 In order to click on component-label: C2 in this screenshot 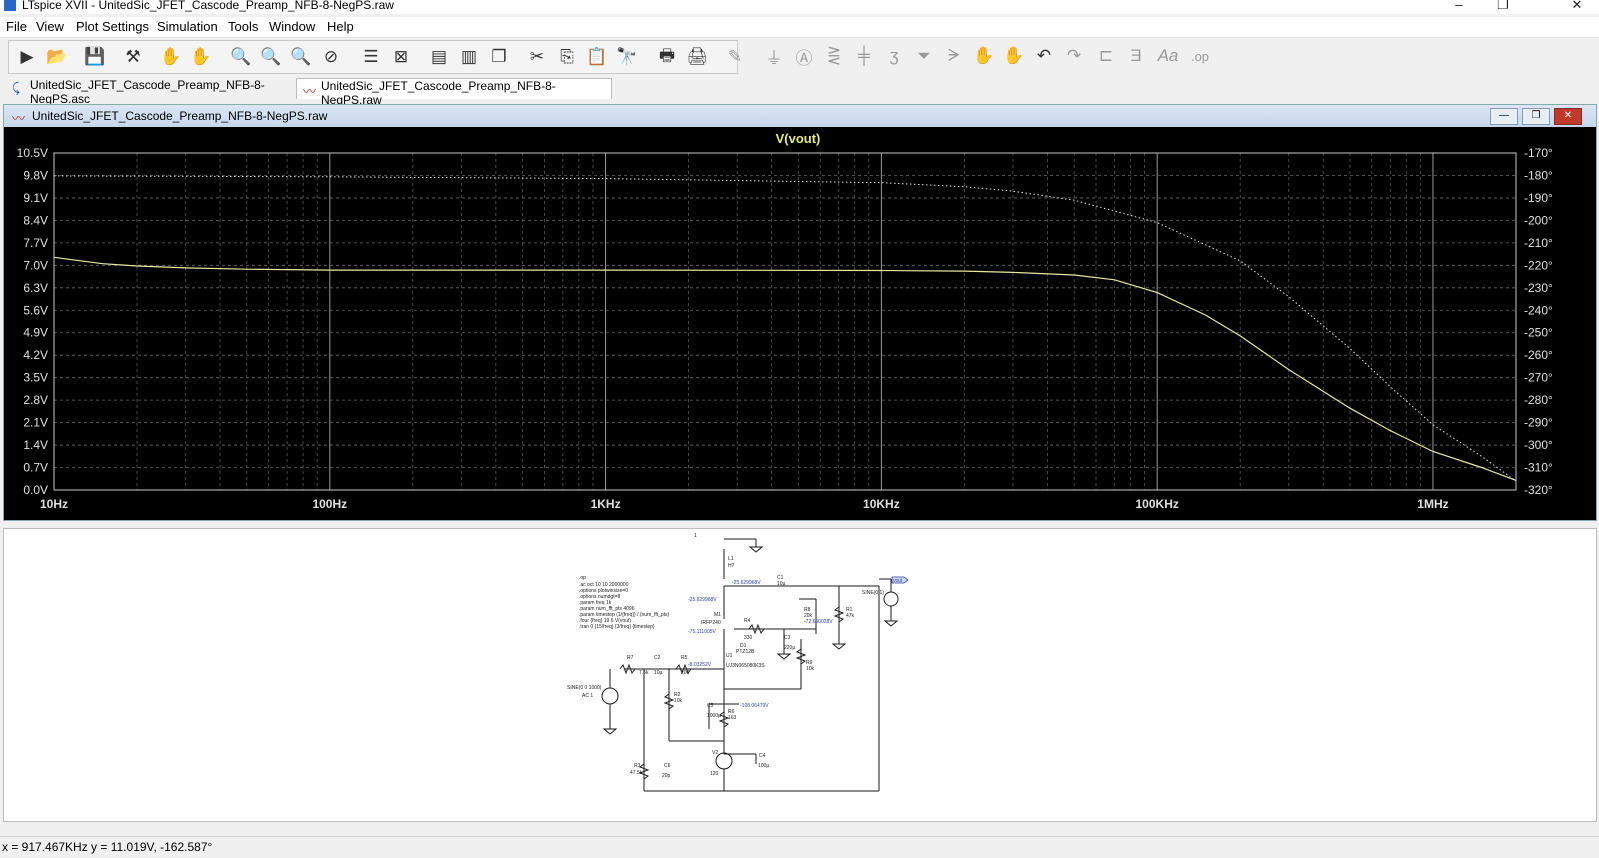, I will do `click(657, 658)`.